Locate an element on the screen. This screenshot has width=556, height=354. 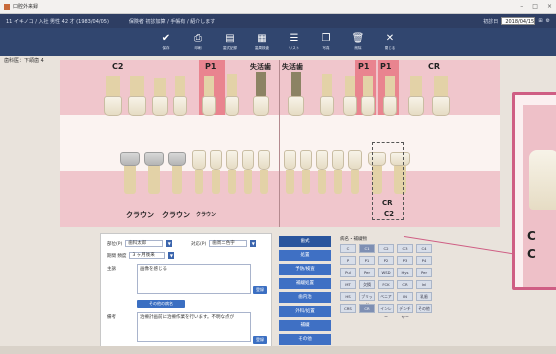
dentist-info: 歯科医：下頜歯 4 is located at coordinates (24, 61).